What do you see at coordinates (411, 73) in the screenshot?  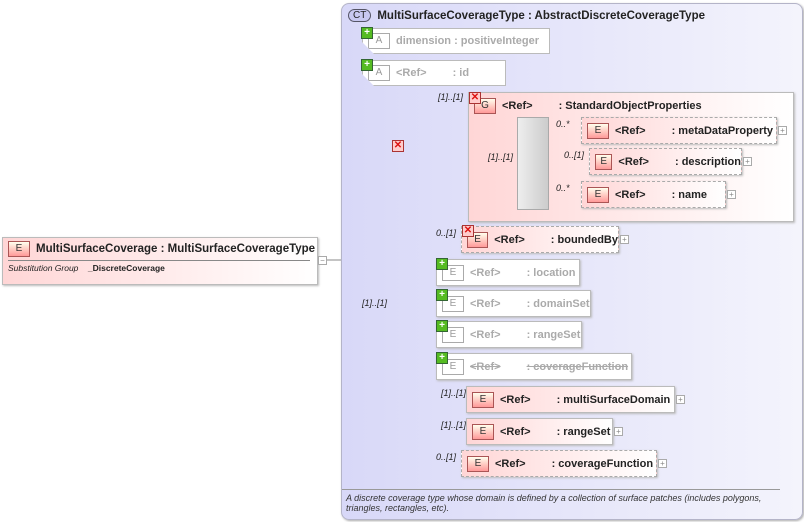 I see `attribute-name: <Ref>` at bounding box center [411, 73].